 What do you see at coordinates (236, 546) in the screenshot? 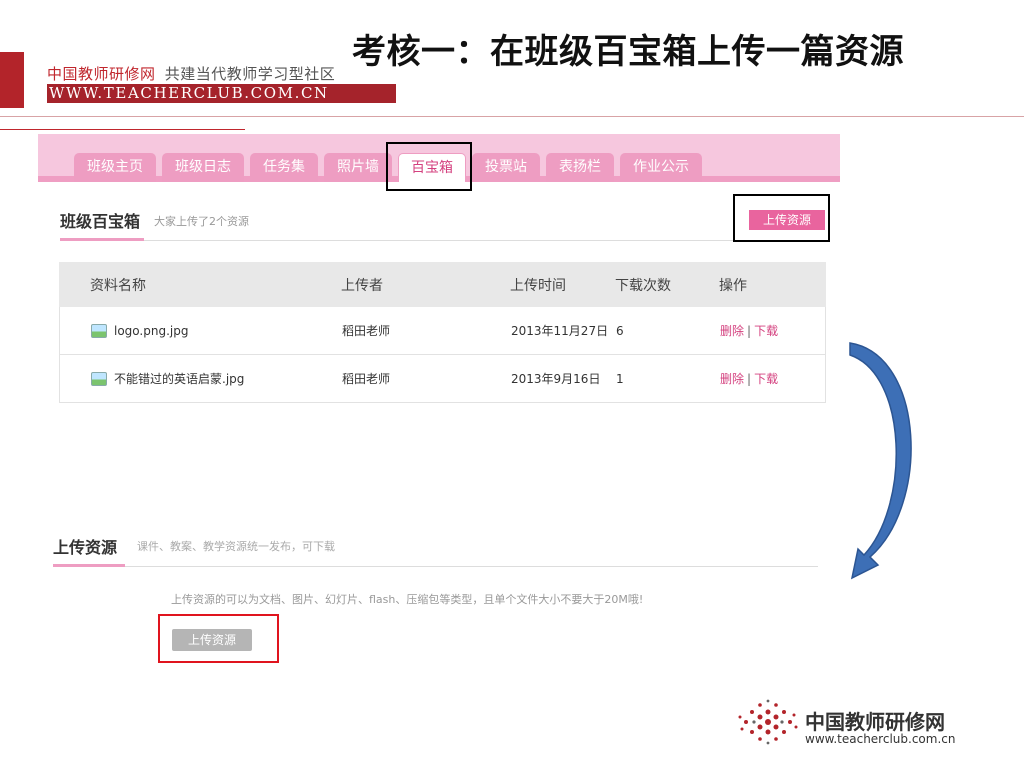
I see `upload-section-subtitle: 课件、教案、教学资源统一发布，可下载` at bounding box center [236, 546].